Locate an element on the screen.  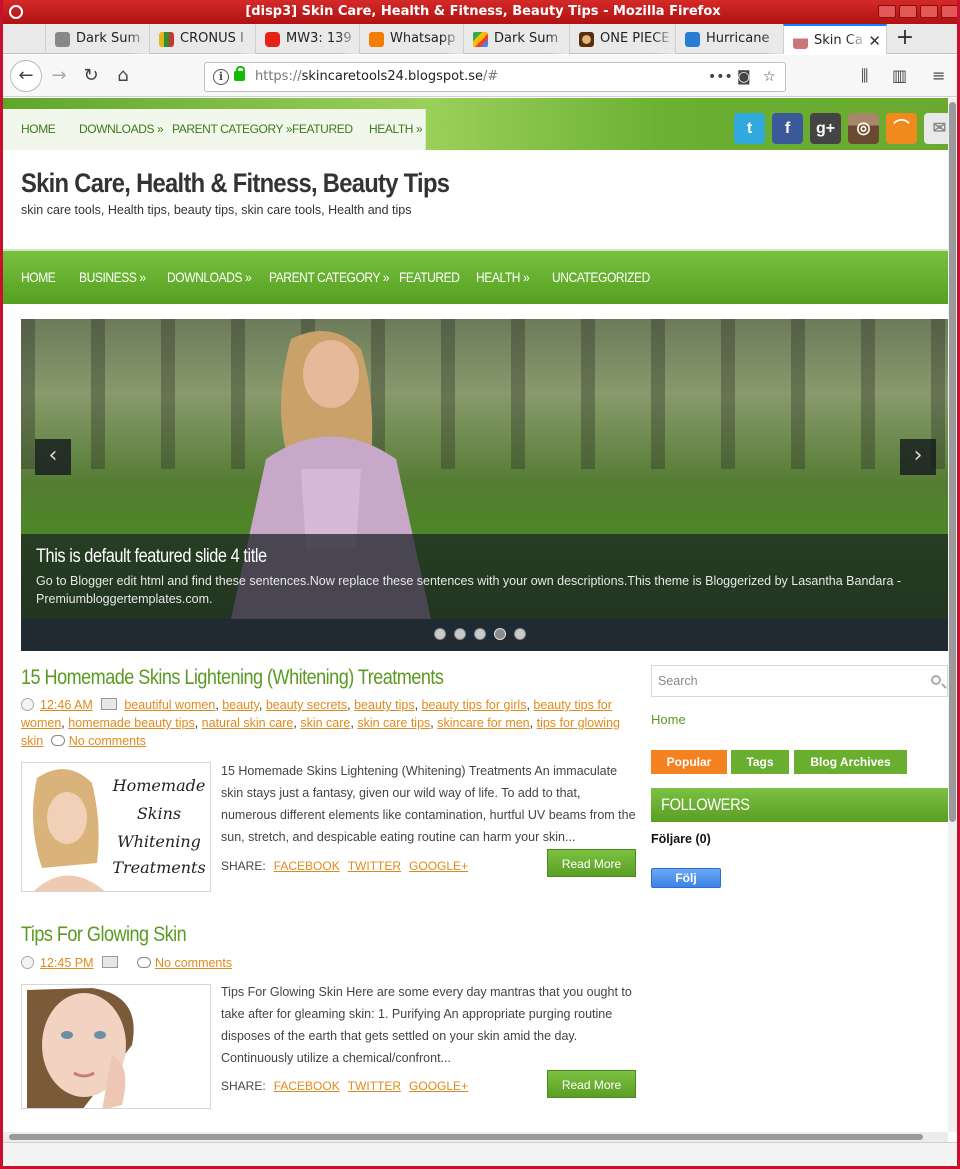
top-menu-featured: FEATURED is located at coordinates (322, 129).